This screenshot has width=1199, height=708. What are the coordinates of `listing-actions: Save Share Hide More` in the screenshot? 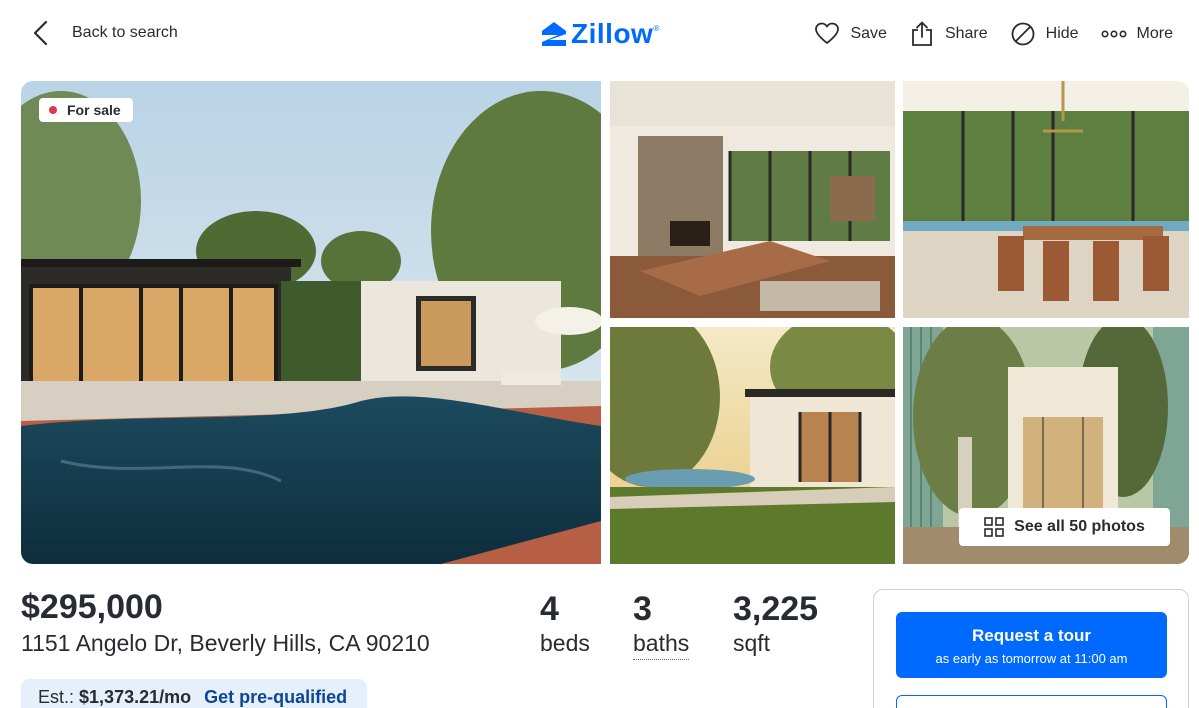 It's located at (982, 34).